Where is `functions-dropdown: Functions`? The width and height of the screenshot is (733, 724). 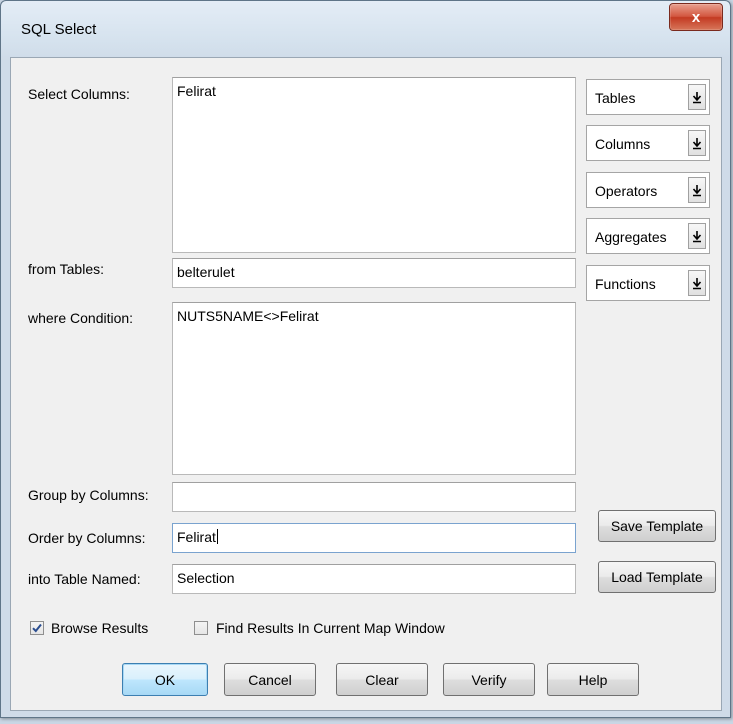 functions-dropdown: Functions is located at coordinates (648, 283).